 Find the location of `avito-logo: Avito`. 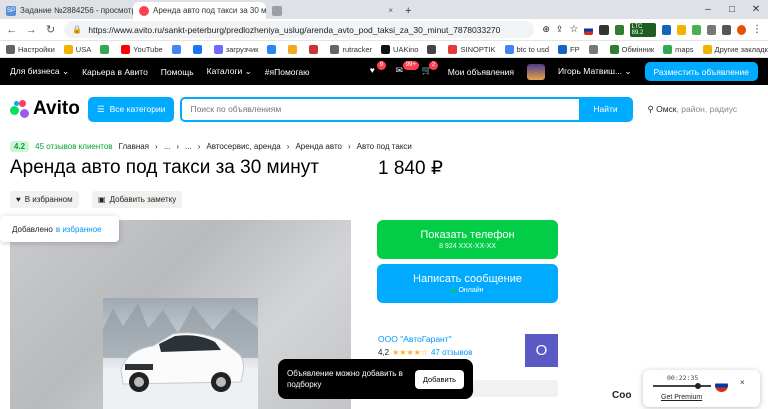

avito-logo: Avito is located at coordinates (46, 109).